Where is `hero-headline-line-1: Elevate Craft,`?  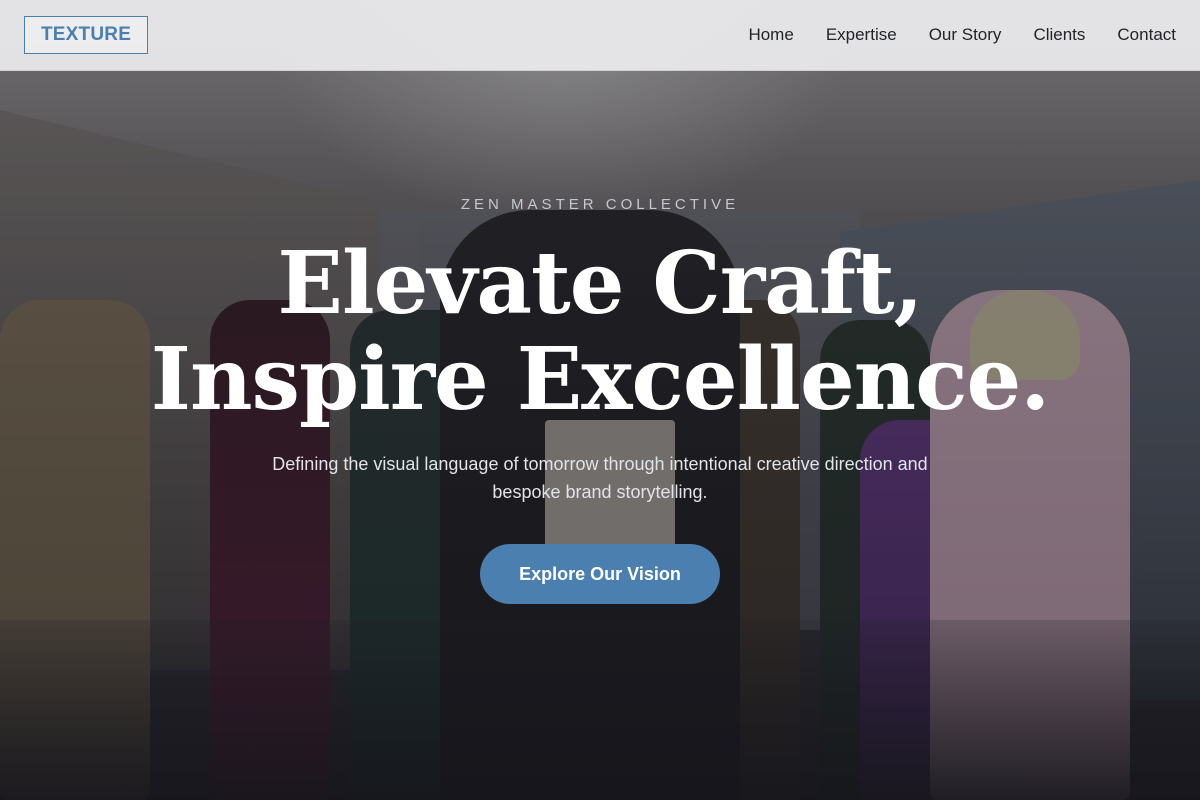
hero-headline-line-1: Elevate Craft, is located at coordinates (600, 283).